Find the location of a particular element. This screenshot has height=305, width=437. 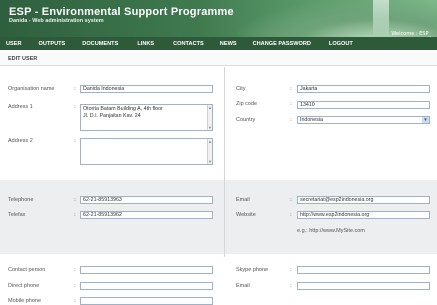

contact-person-label: Contact person is located at coordinates (27, 270).